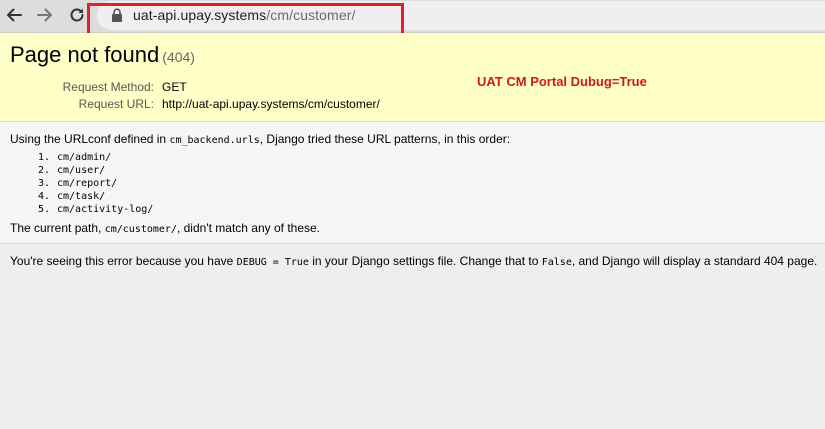 The width and height of the screenshot is (825, 429). What do you see at coordinates (44, 209) in the screenshot?
I see `pattern-number: 5.` at bounding box center [44, 209].